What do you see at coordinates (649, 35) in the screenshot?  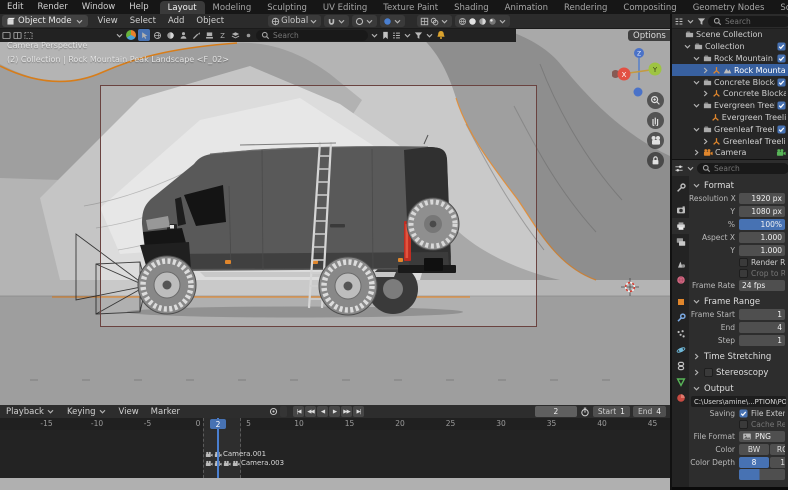 I see `options-dropdown: Options` at bounding box center [649, 35].